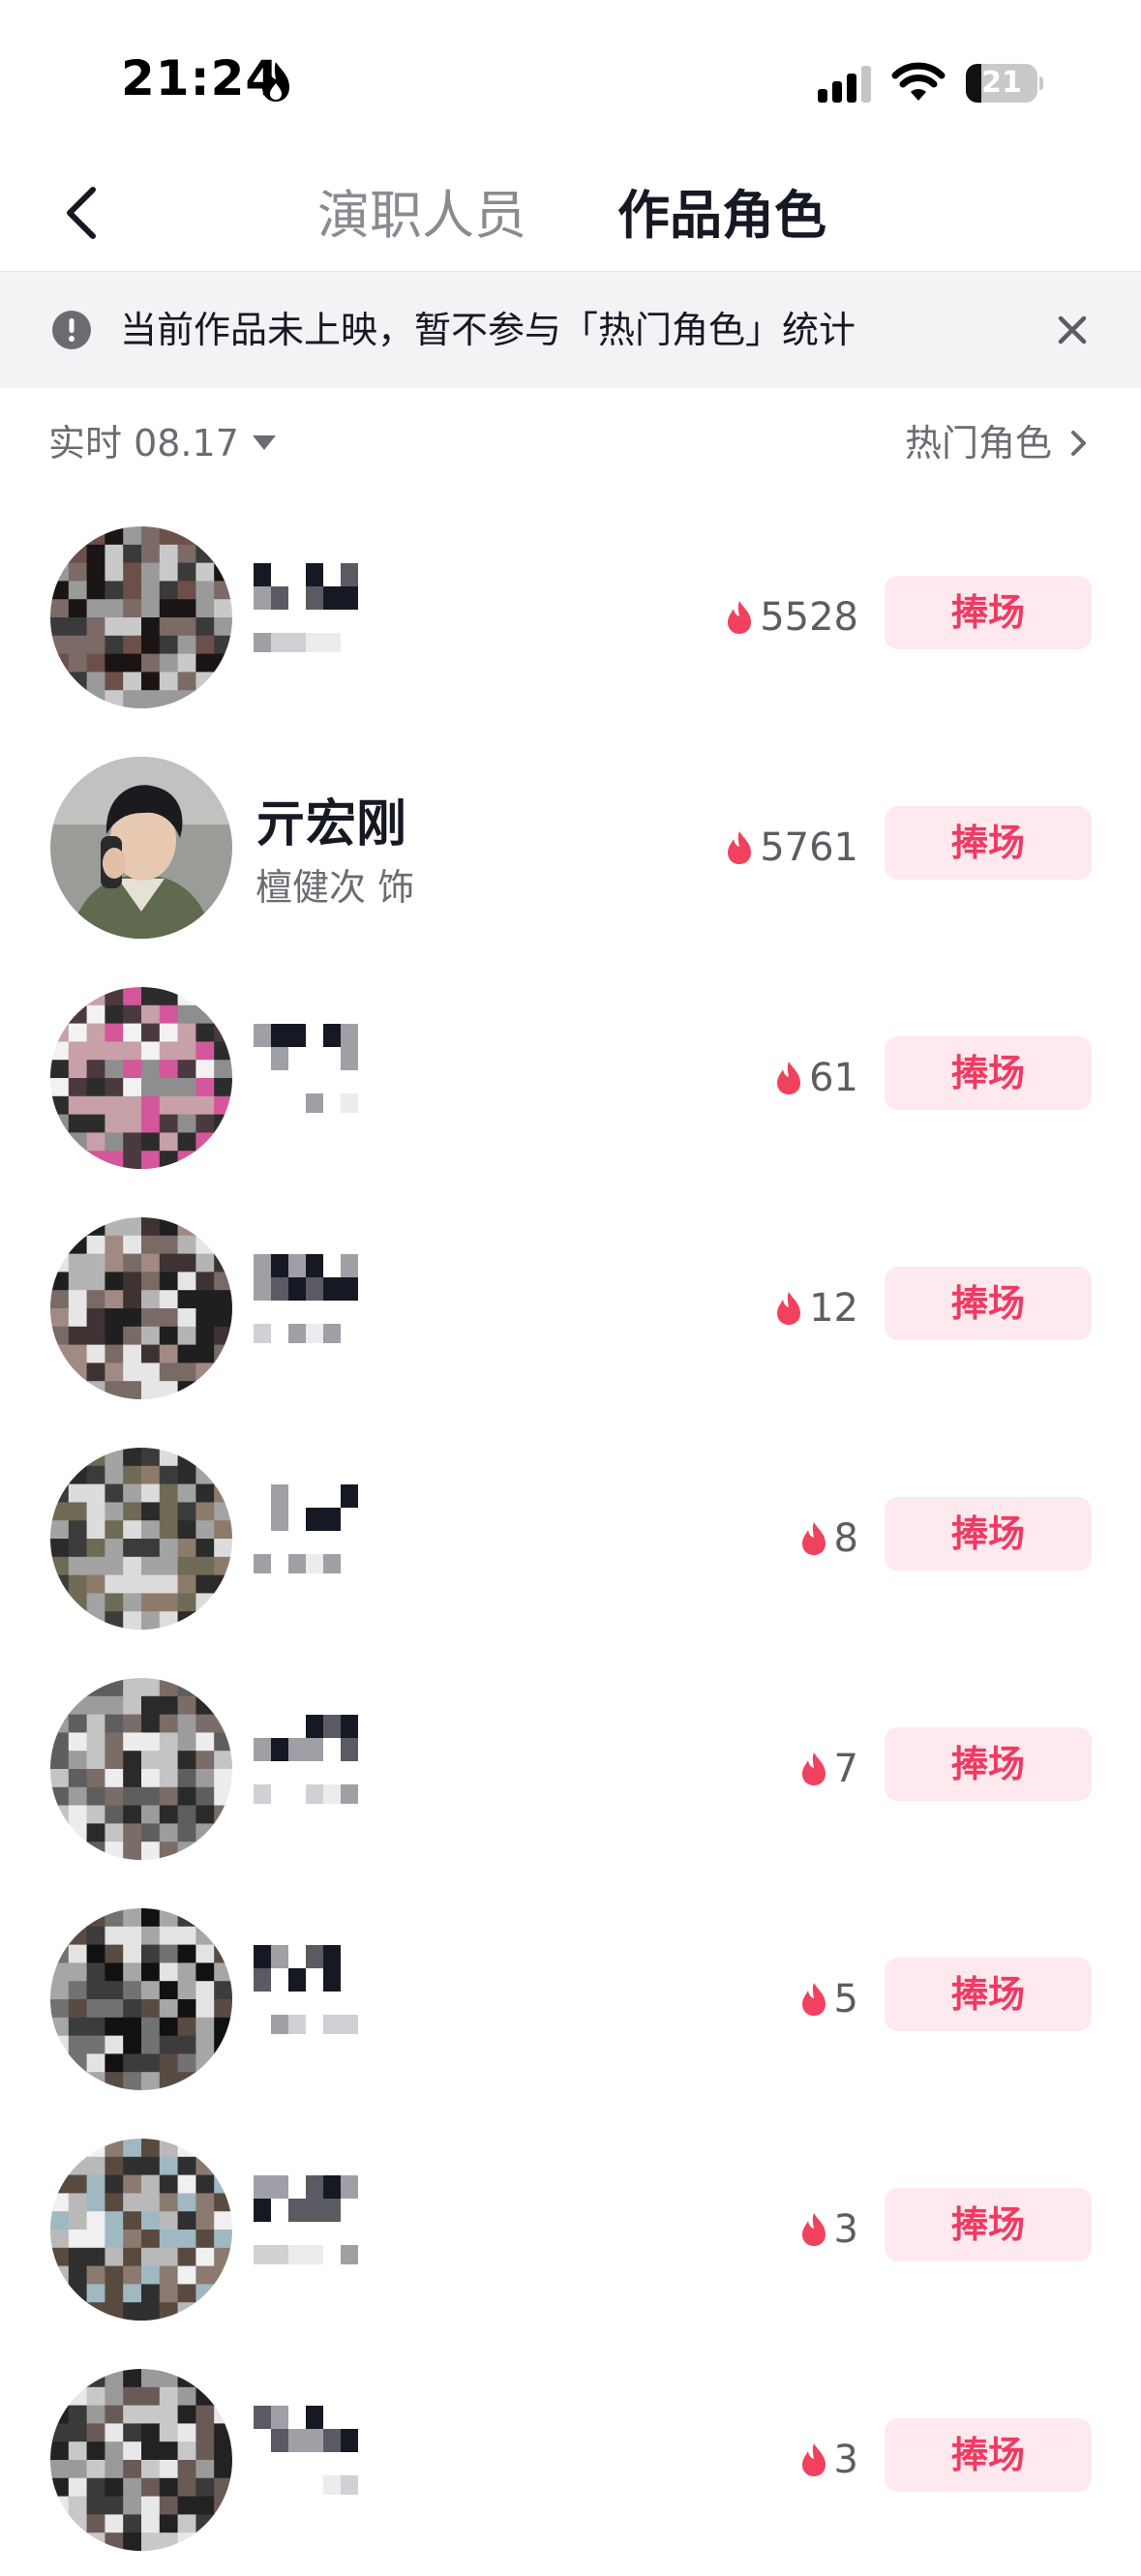 The width and height of the screenshot is (1141, 2576). I want to click on heat-value: 5528, so click(809, 617).